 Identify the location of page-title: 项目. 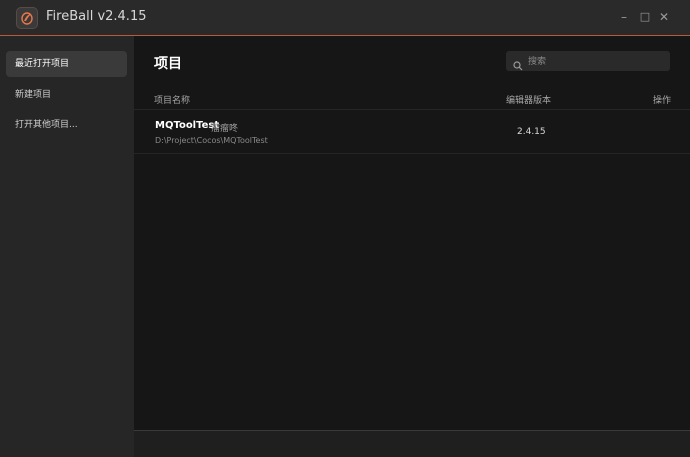
(168, 64).